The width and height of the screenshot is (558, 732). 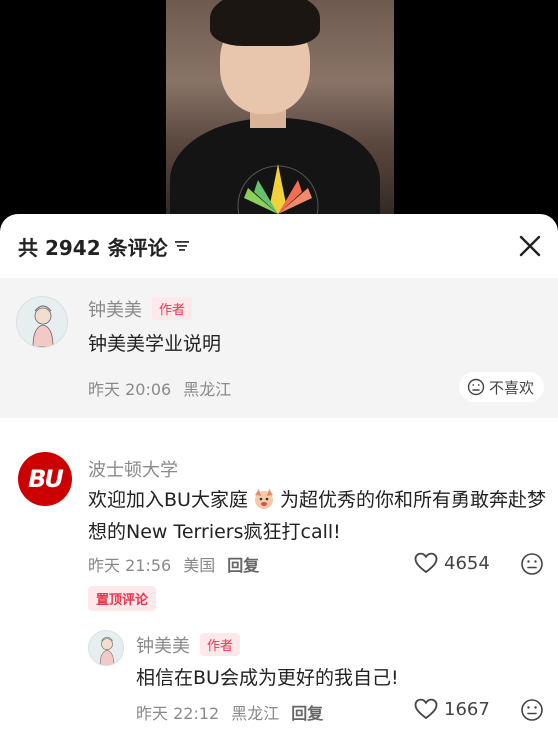 I want to click on note-text: 钟美美学业说明, so click(x=154, y=344).